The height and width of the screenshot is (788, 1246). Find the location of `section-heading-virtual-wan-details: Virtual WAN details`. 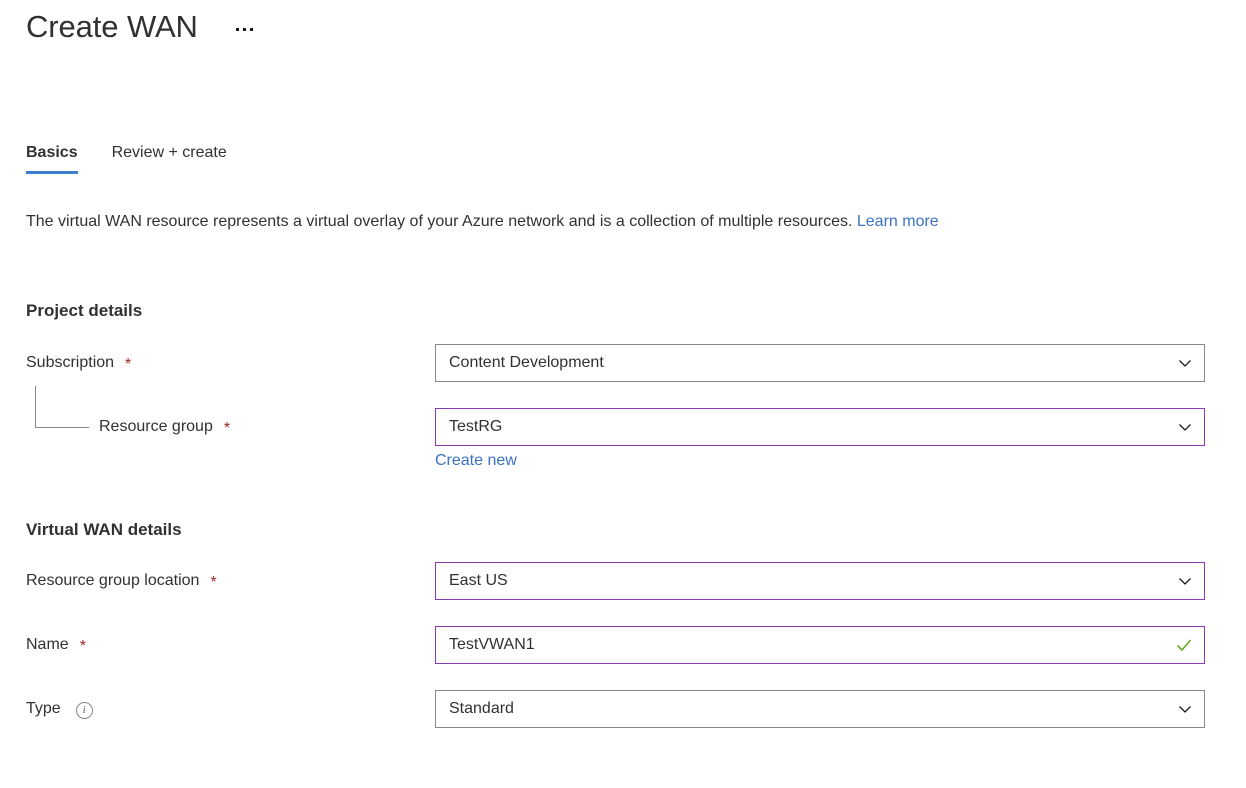

section-heading-virtual-wan-details: Virtual WAN details is located at coordinates (104, 529).